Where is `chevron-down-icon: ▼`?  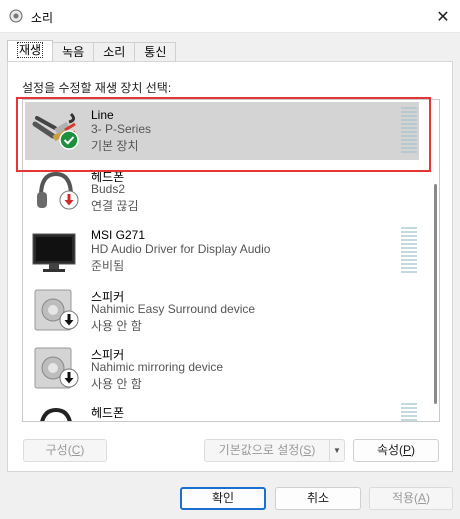
chevron-down-icon: ▼ is located at coordinates (337, 450).